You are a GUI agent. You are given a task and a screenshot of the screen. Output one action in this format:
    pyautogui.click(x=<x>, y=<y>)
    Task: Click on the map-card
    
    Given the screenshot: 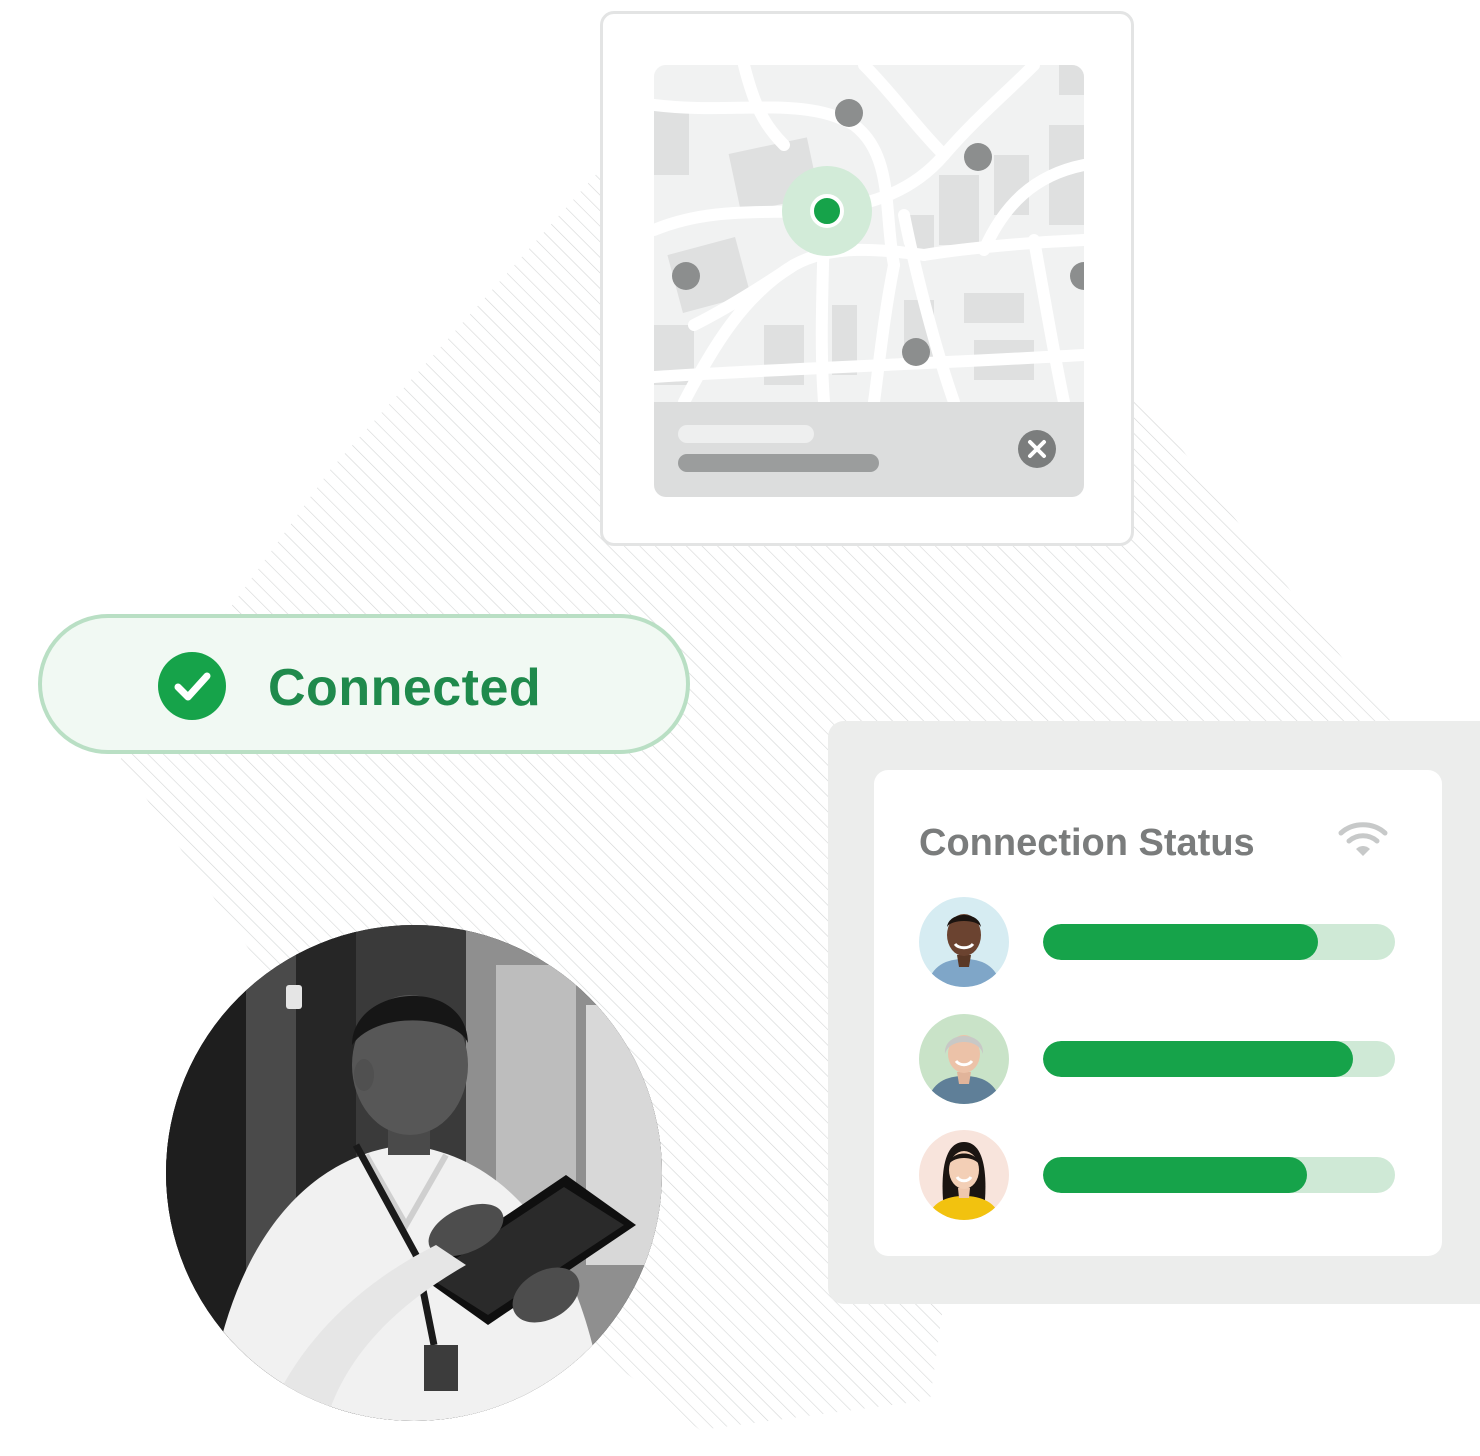 What is the action you would take?
    pyautogui.click(x=867, y=278)
    